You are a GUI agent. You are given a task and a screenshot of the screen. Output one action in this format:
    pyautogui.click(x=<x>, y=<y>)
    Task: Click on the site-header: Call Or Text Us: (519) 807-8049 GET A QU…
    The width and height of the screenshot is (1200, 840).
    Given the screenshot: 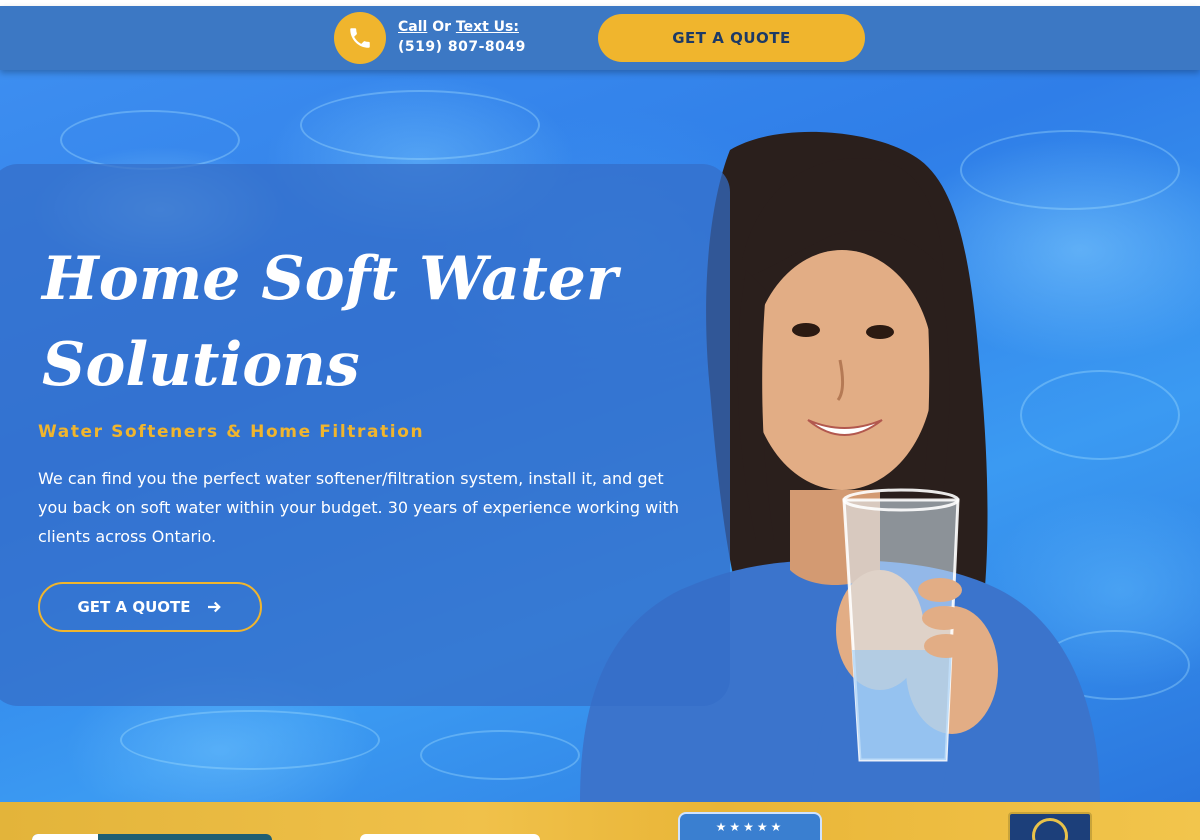 What is the action you would take?
    pyautogui.click(x=600, y=38)
    